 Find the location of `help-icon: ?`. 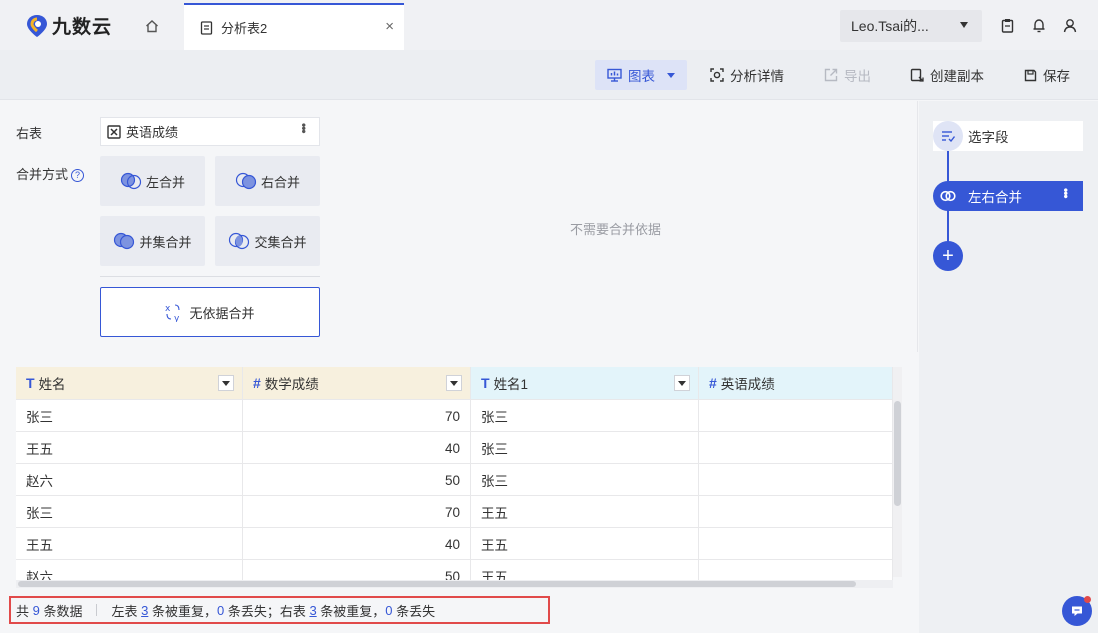

help-icon: ? is located at coordinates (78, 175).